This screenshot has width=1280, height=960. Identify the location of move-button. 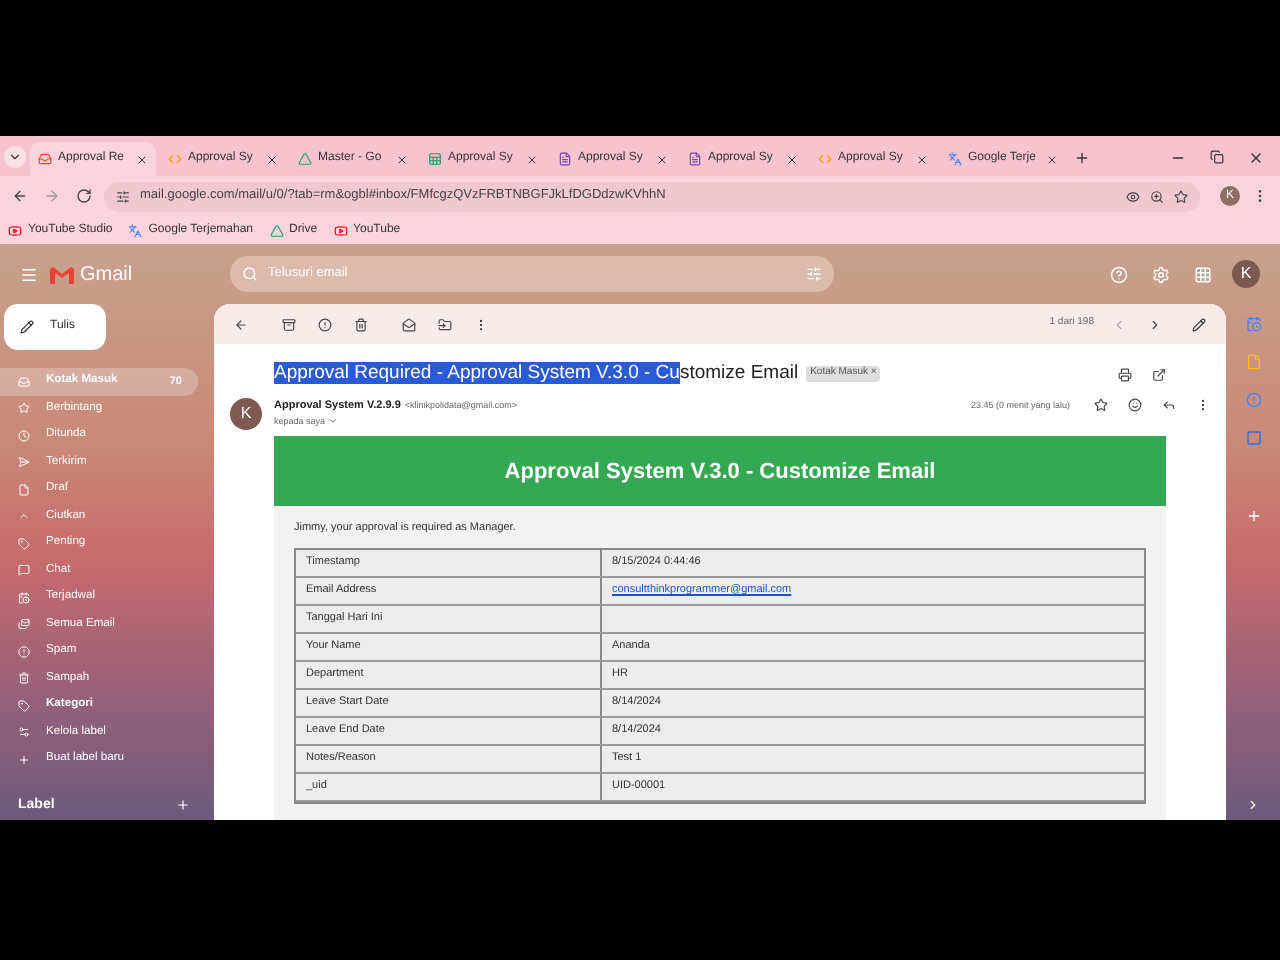
(445, 324).